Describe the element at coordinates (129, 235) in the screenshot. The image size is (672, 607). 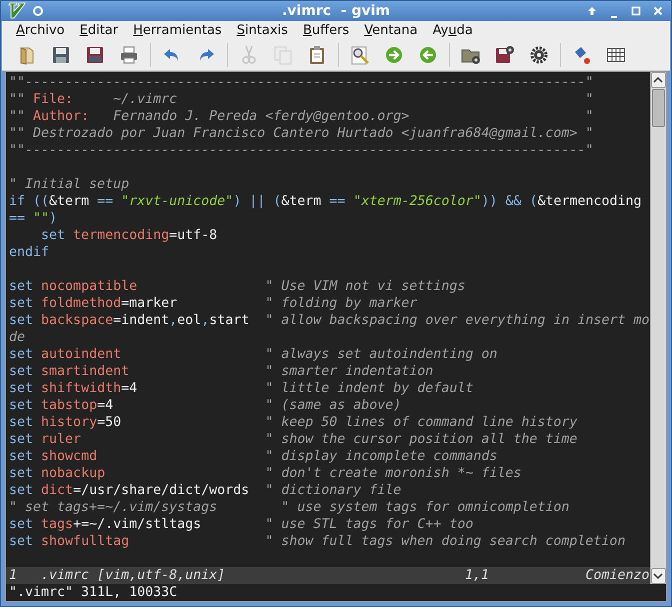
I see `code-line: set termencoding=utf-8` at that location.